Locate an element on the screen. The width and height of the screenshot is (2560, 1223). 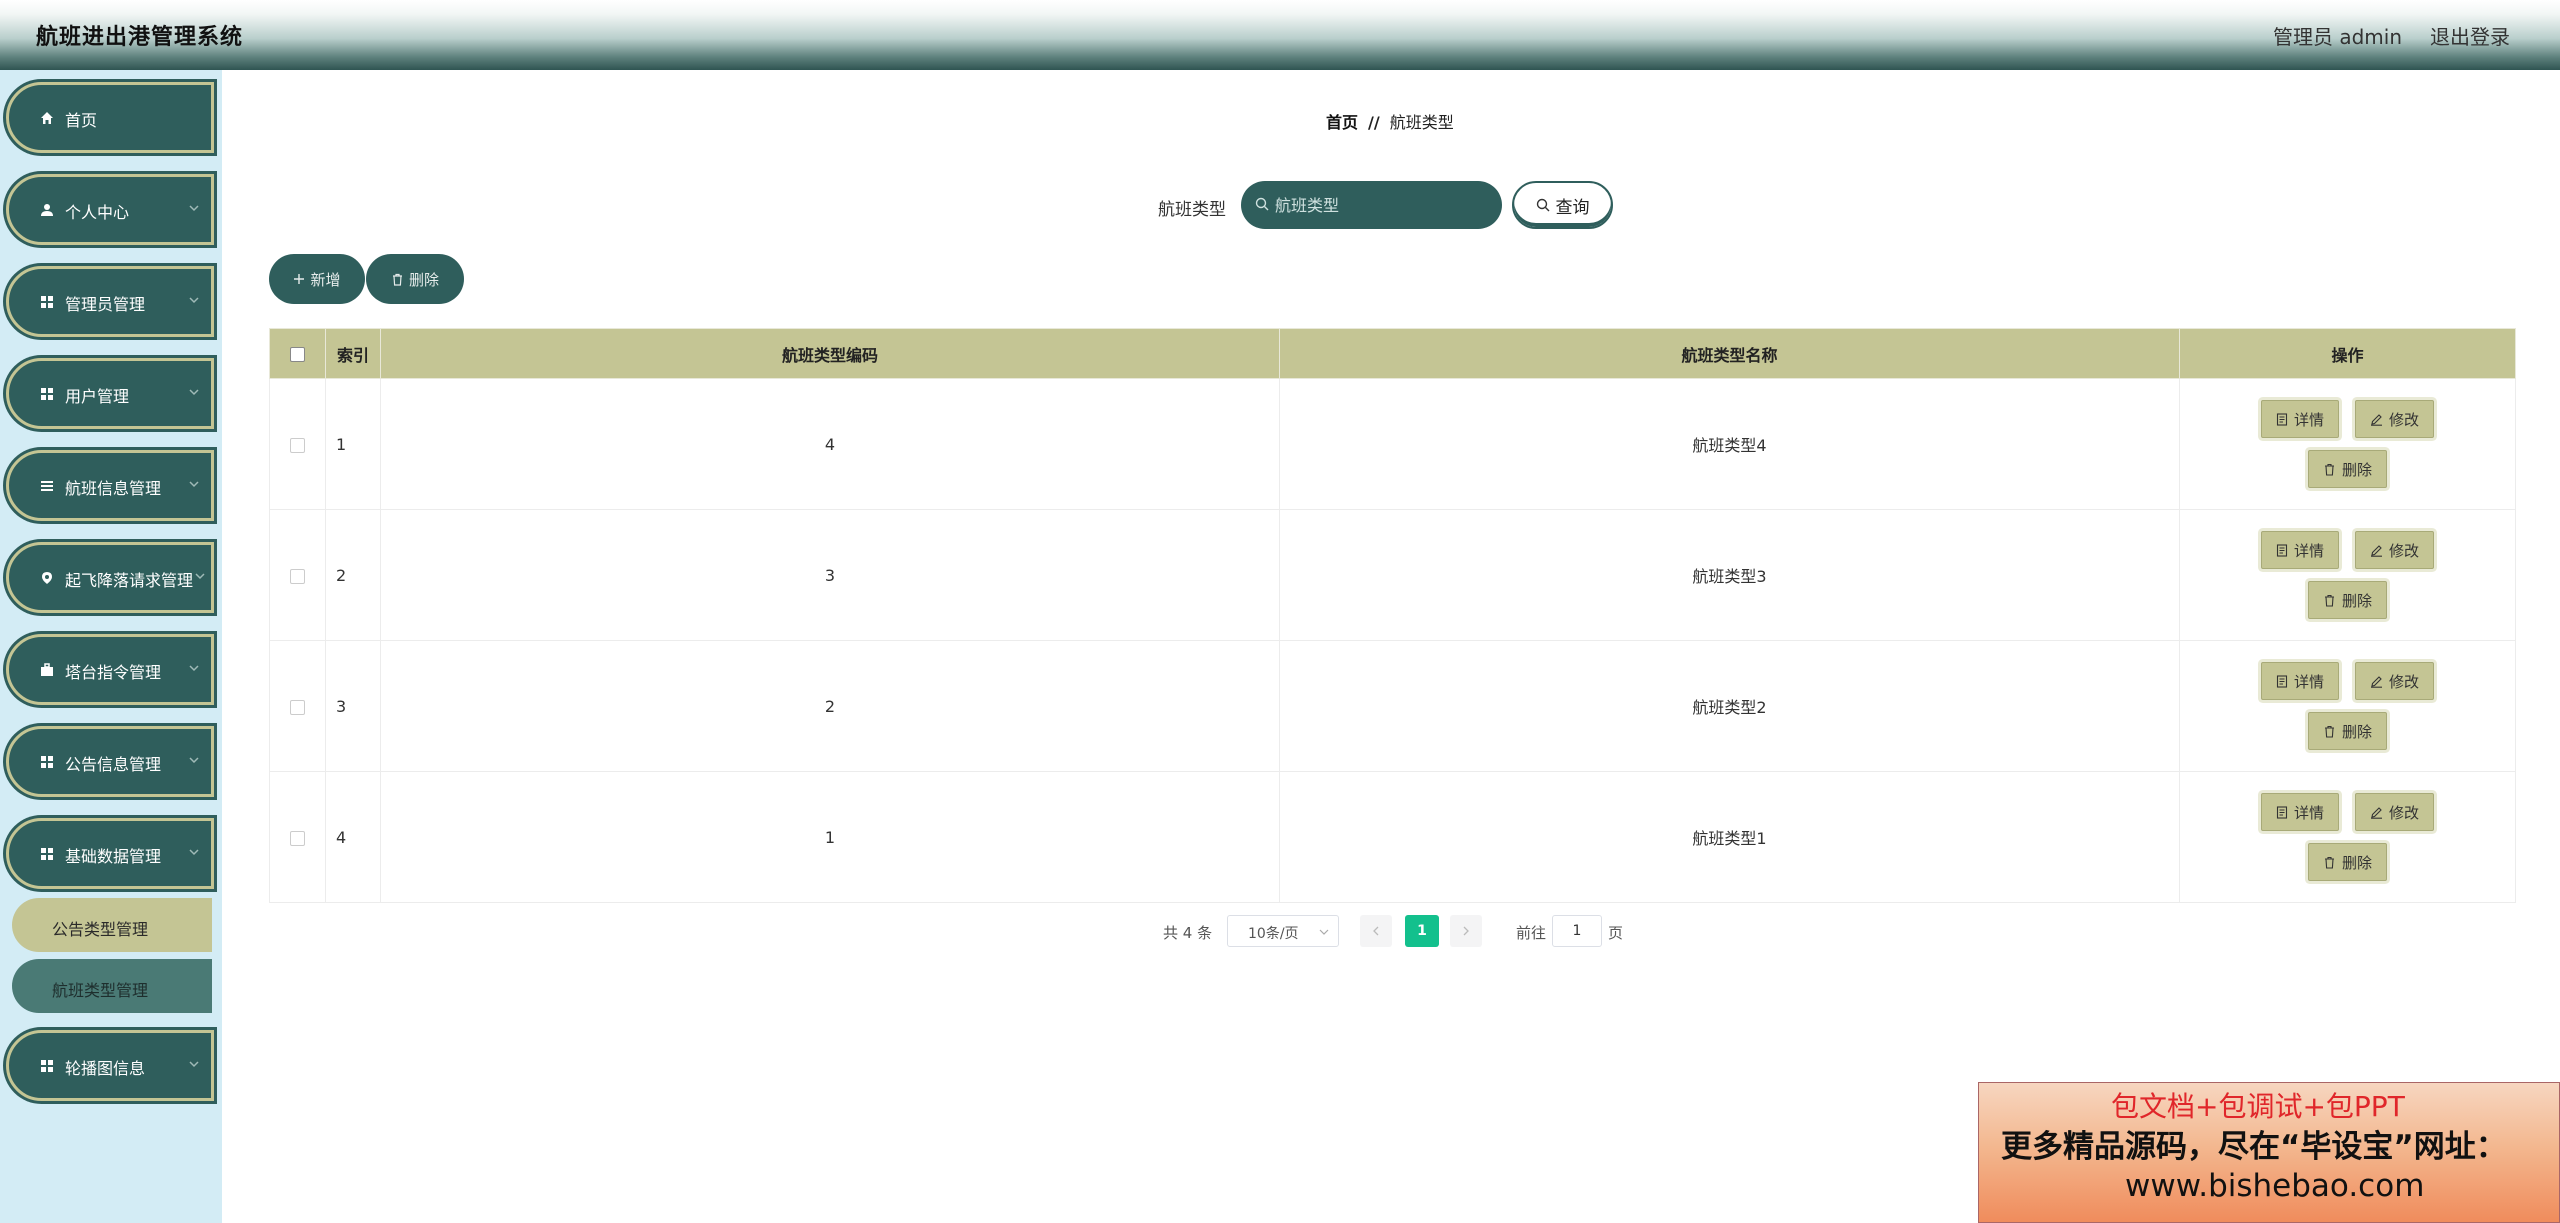
cell-name: 航班类型1 is located at coordinates (1729, 837).